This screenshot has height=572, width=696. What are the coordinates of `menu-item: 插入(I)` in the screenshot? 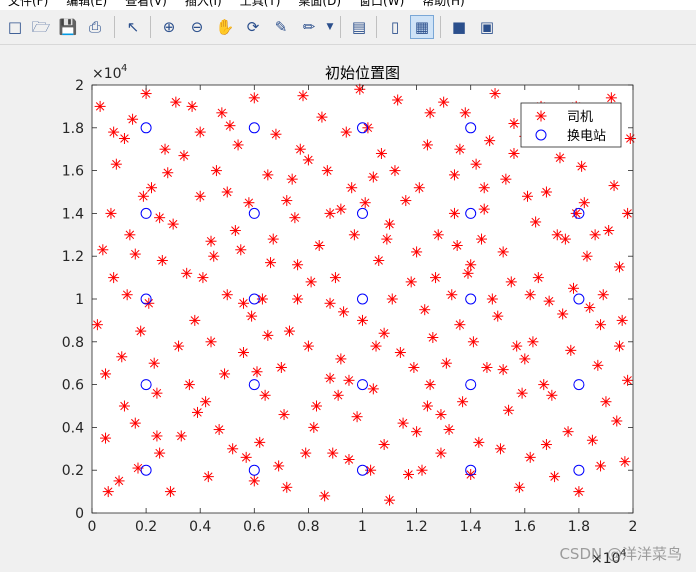 It's located at (203, 4).